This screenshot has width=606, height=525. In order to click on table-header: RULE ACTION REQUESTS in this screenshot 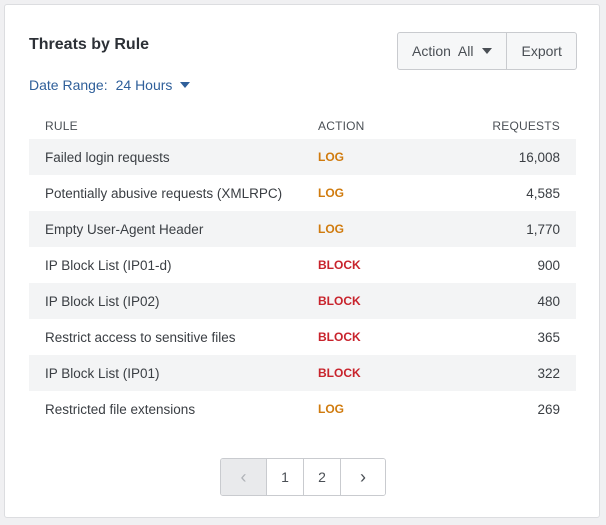, I will do `click(302, 126)`.